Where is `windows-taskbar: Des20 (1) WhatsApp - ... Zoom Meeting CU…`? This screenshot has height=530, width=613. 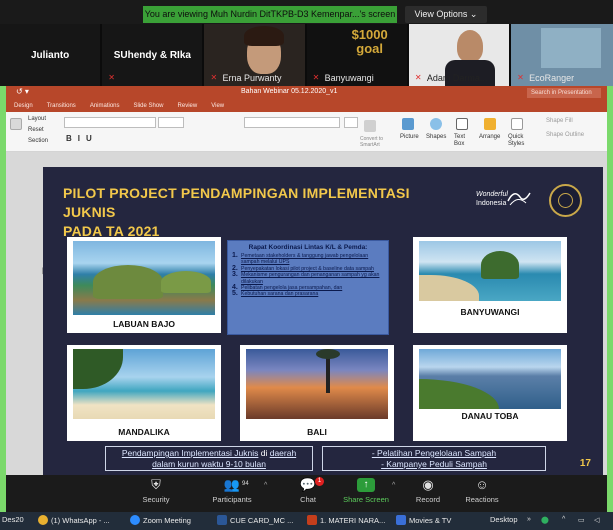
windows-taskbar: Des20 (1) WhatsApp - ... Zoom Meeting CU… is located at coordinates (306, 521).